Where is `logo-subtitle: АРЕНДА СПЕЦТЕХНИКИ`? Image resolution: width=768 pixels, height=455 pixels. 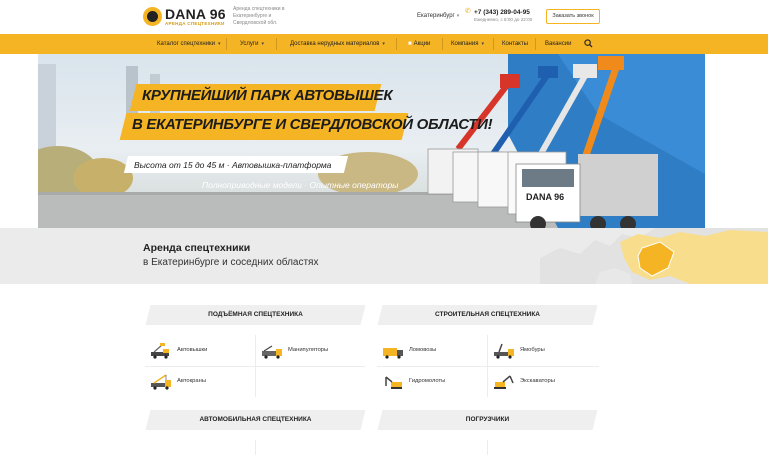
logo-subtitle: АРЕНДА СПЕЦТЕХНИКИ is located at coordinates (195, 23).